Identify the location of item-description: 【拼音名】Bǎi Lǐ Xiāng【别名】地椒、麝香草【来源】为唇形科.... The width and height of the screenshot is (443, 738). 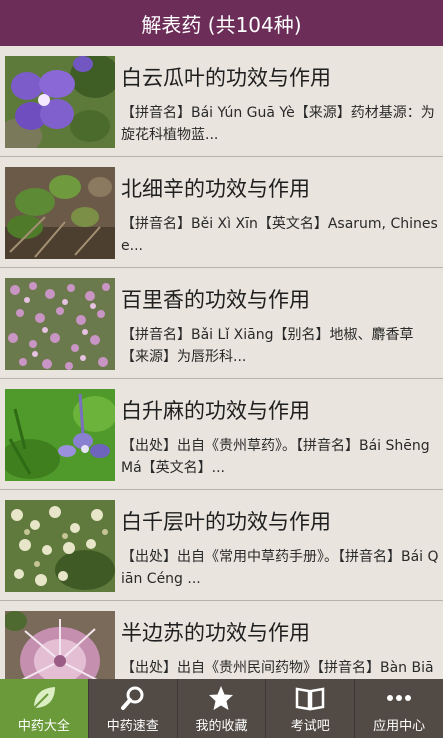
(267, 346).